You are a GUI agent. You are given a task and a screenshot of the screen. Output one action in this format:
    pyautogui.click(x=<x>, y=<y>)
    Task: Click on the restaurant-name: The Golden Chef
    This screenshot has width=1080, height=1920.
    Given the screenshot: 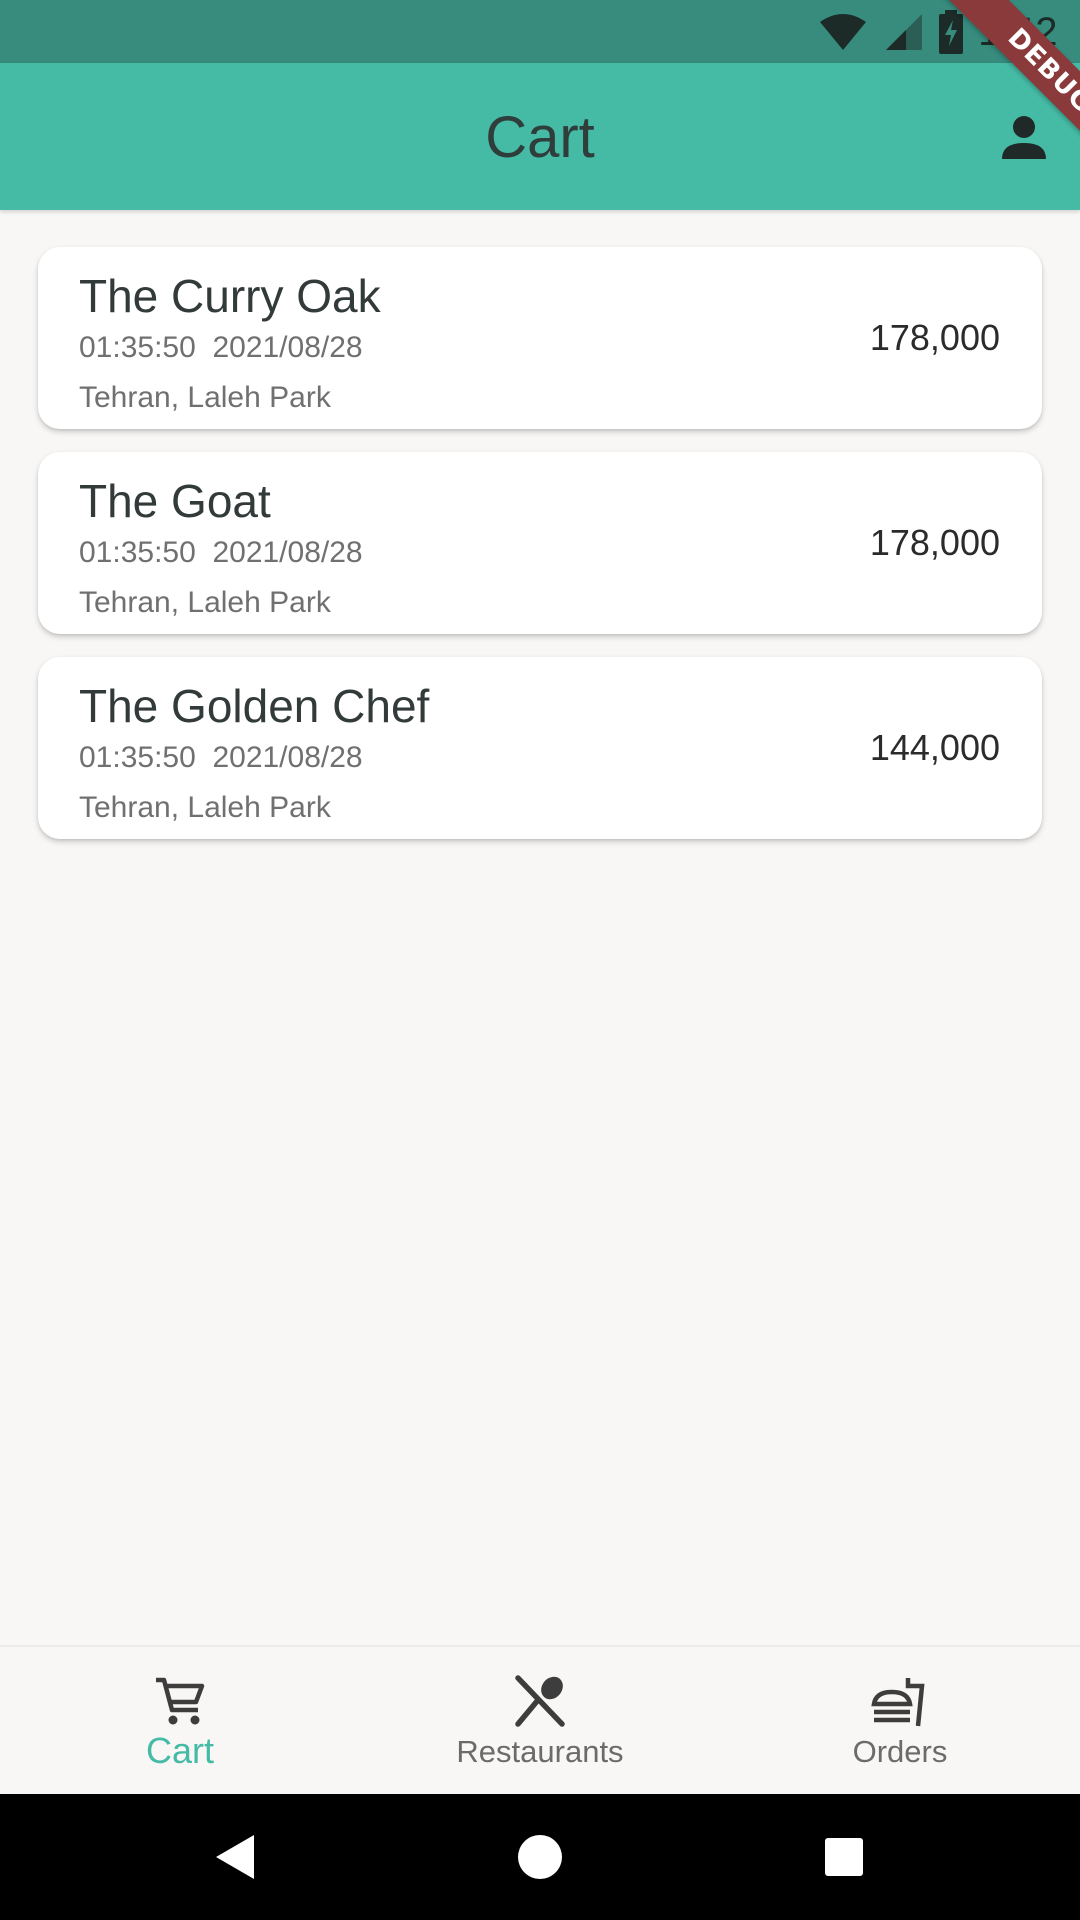 What is the action you would take?
    pyautogui.click(x=254, y=706)
    